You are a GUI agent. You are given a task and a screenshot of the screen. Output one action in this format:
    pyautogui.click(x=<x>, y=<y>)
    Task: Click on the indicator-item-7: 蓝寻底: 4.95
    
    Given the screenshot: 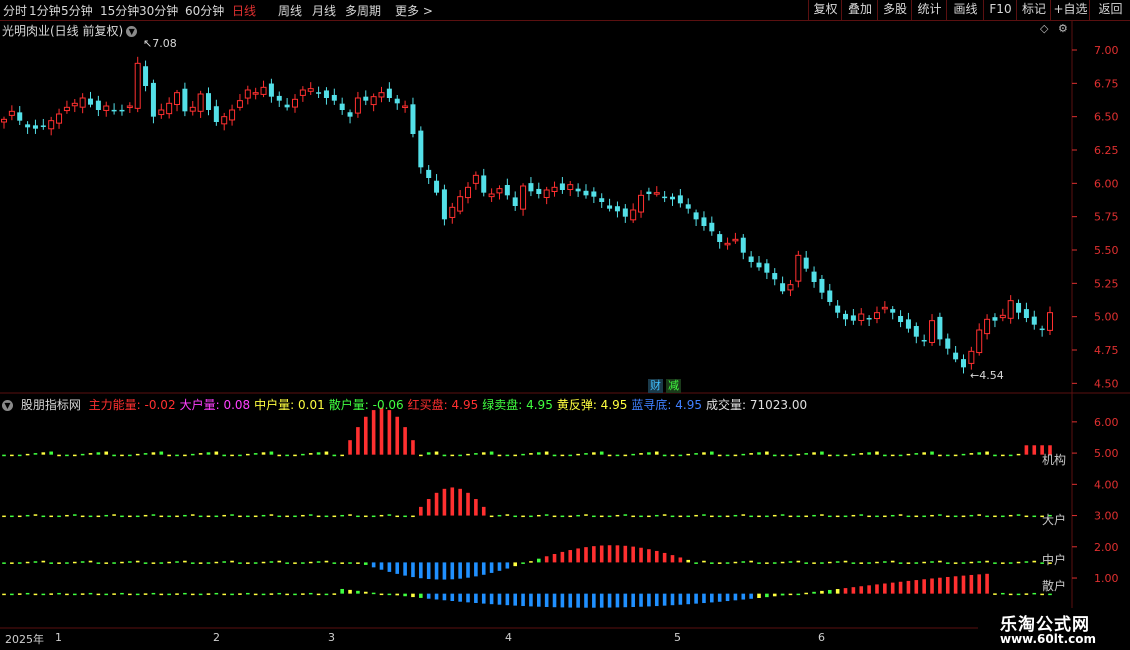 What is the action you would take?
    pyautogui.click(x=666, y=405)
    